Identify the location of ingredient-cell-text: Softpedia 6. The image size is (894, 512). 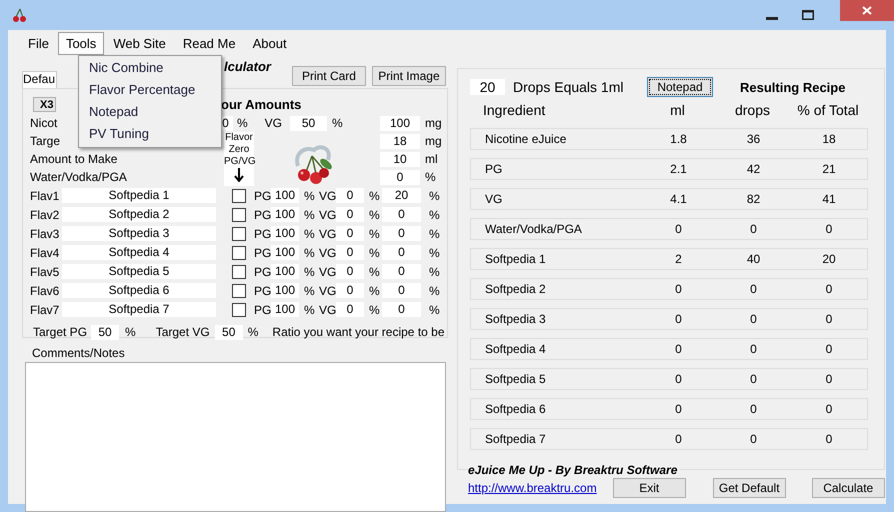
(515, 409).